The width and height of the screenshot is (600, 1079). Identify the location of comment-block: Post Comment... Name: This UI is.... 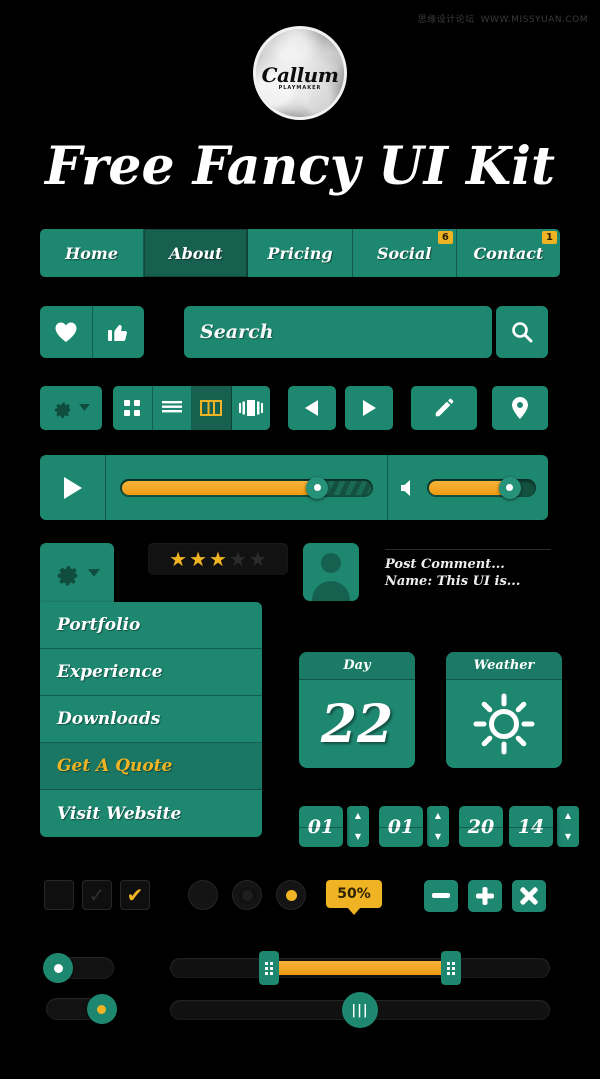
(468, 569).